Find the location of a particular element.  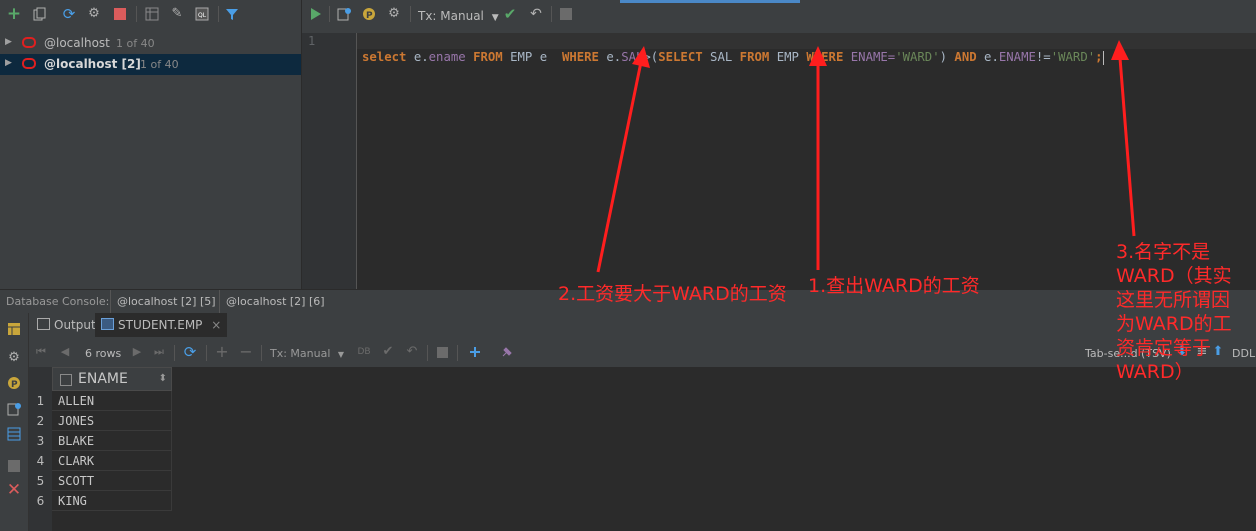

annotation-3-line: 为WARD的工 is located at coordinates (1174, 324).